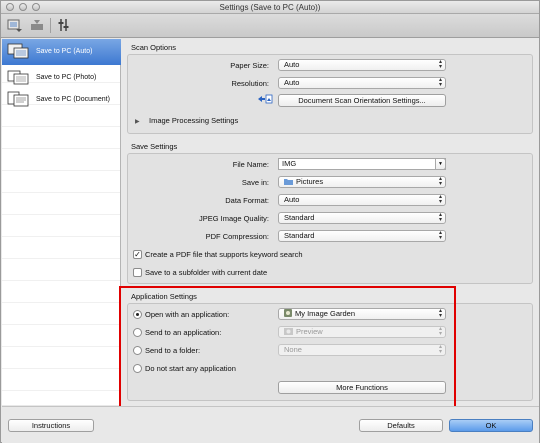 The image size is (540, 443). Describe the element at coordinates (249, 65) in the screenshot. I see `paper-size-label: Paper Size:` at that location.